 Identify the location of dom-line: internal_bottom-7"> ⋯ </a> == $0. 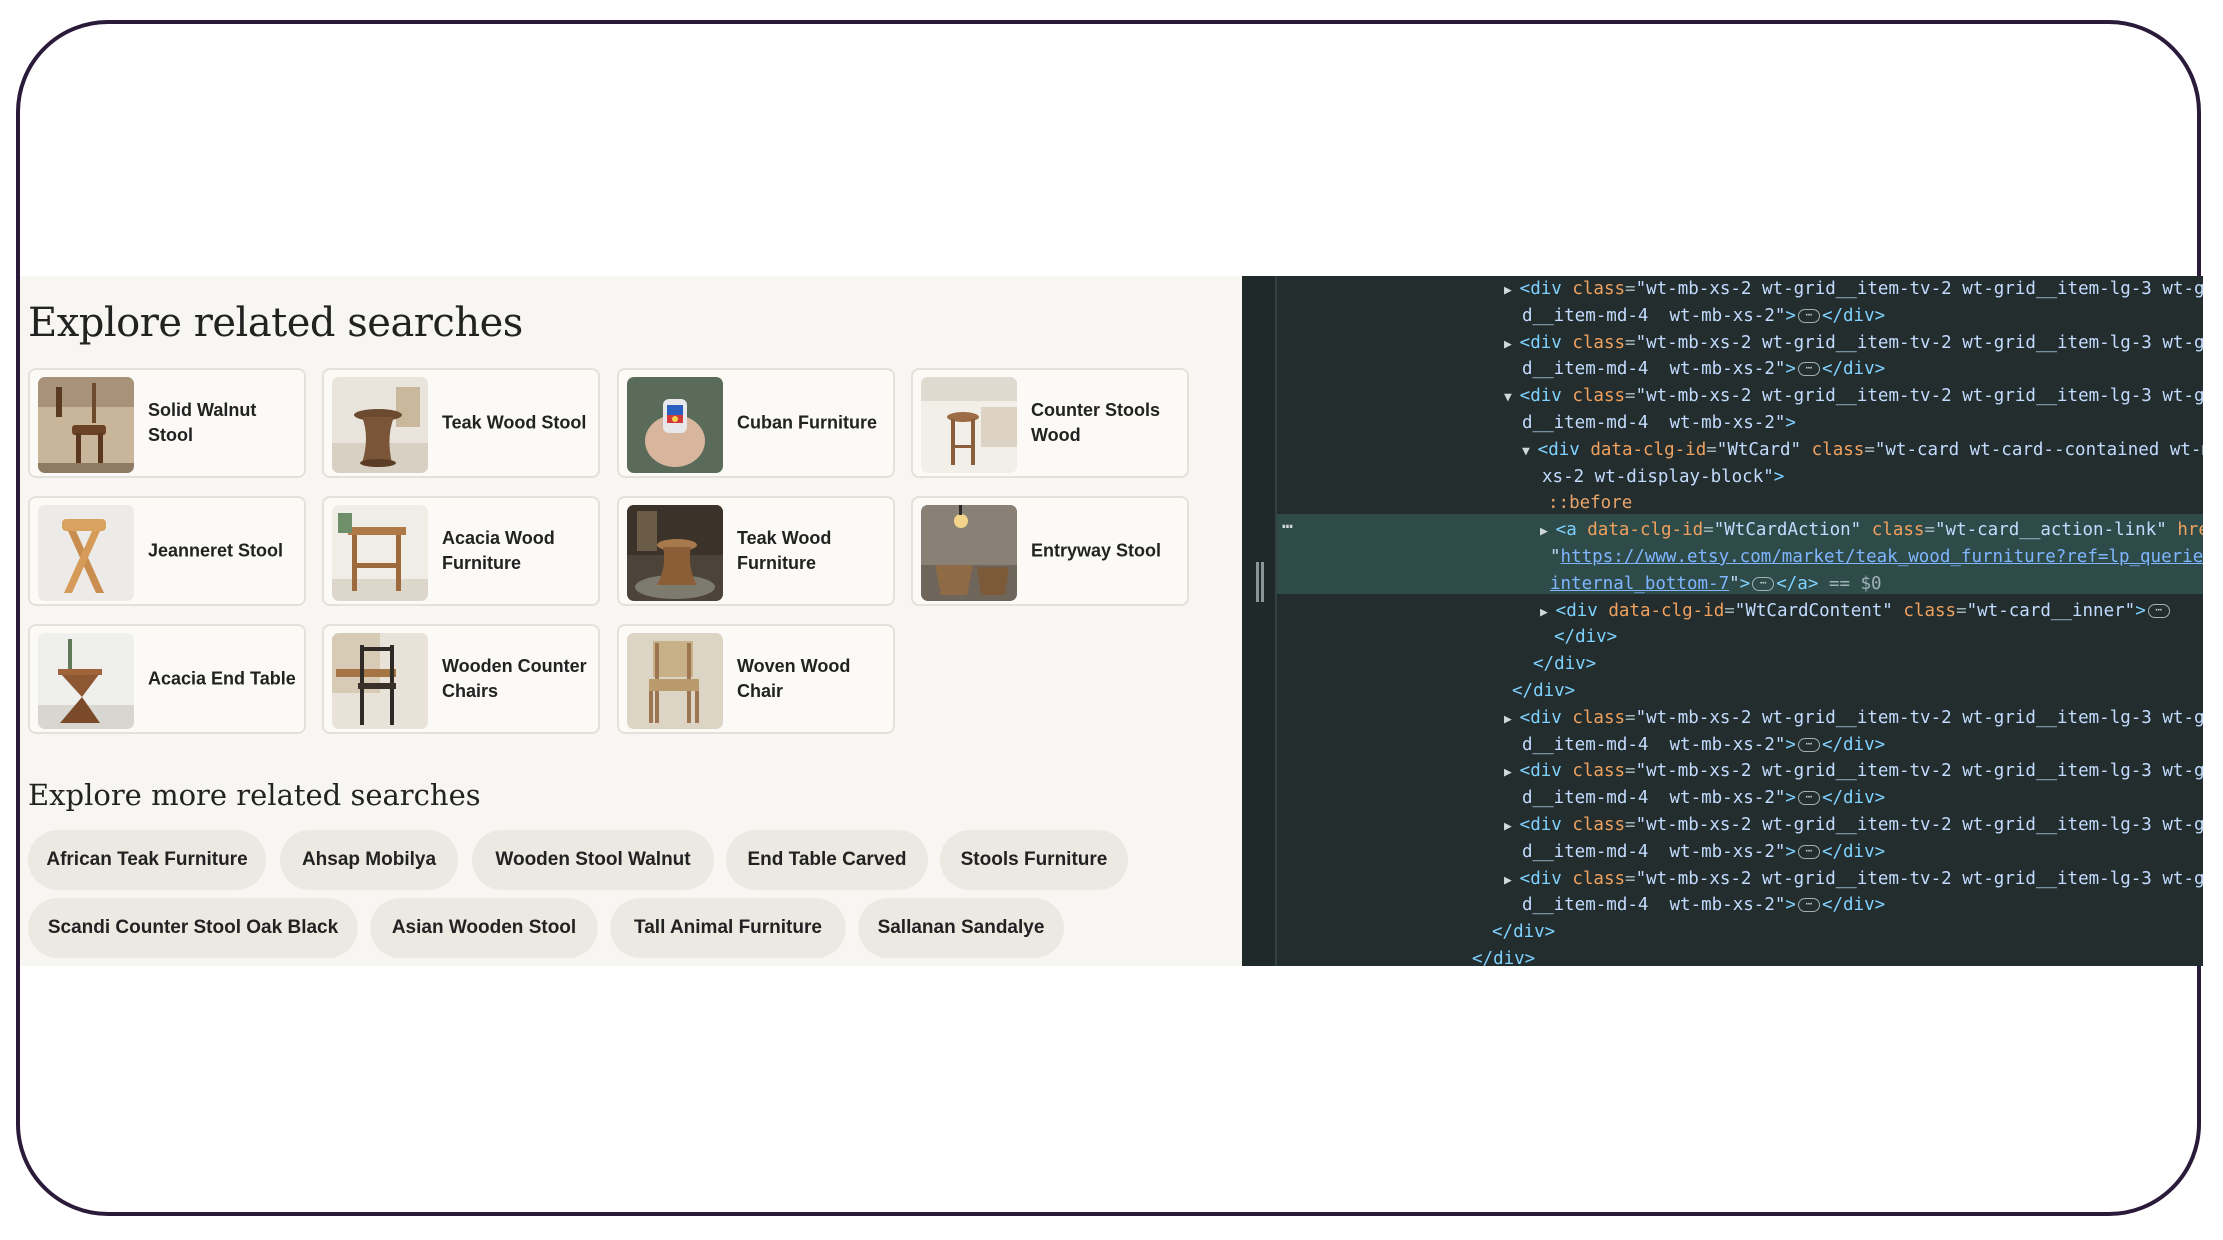
(1716, 584).